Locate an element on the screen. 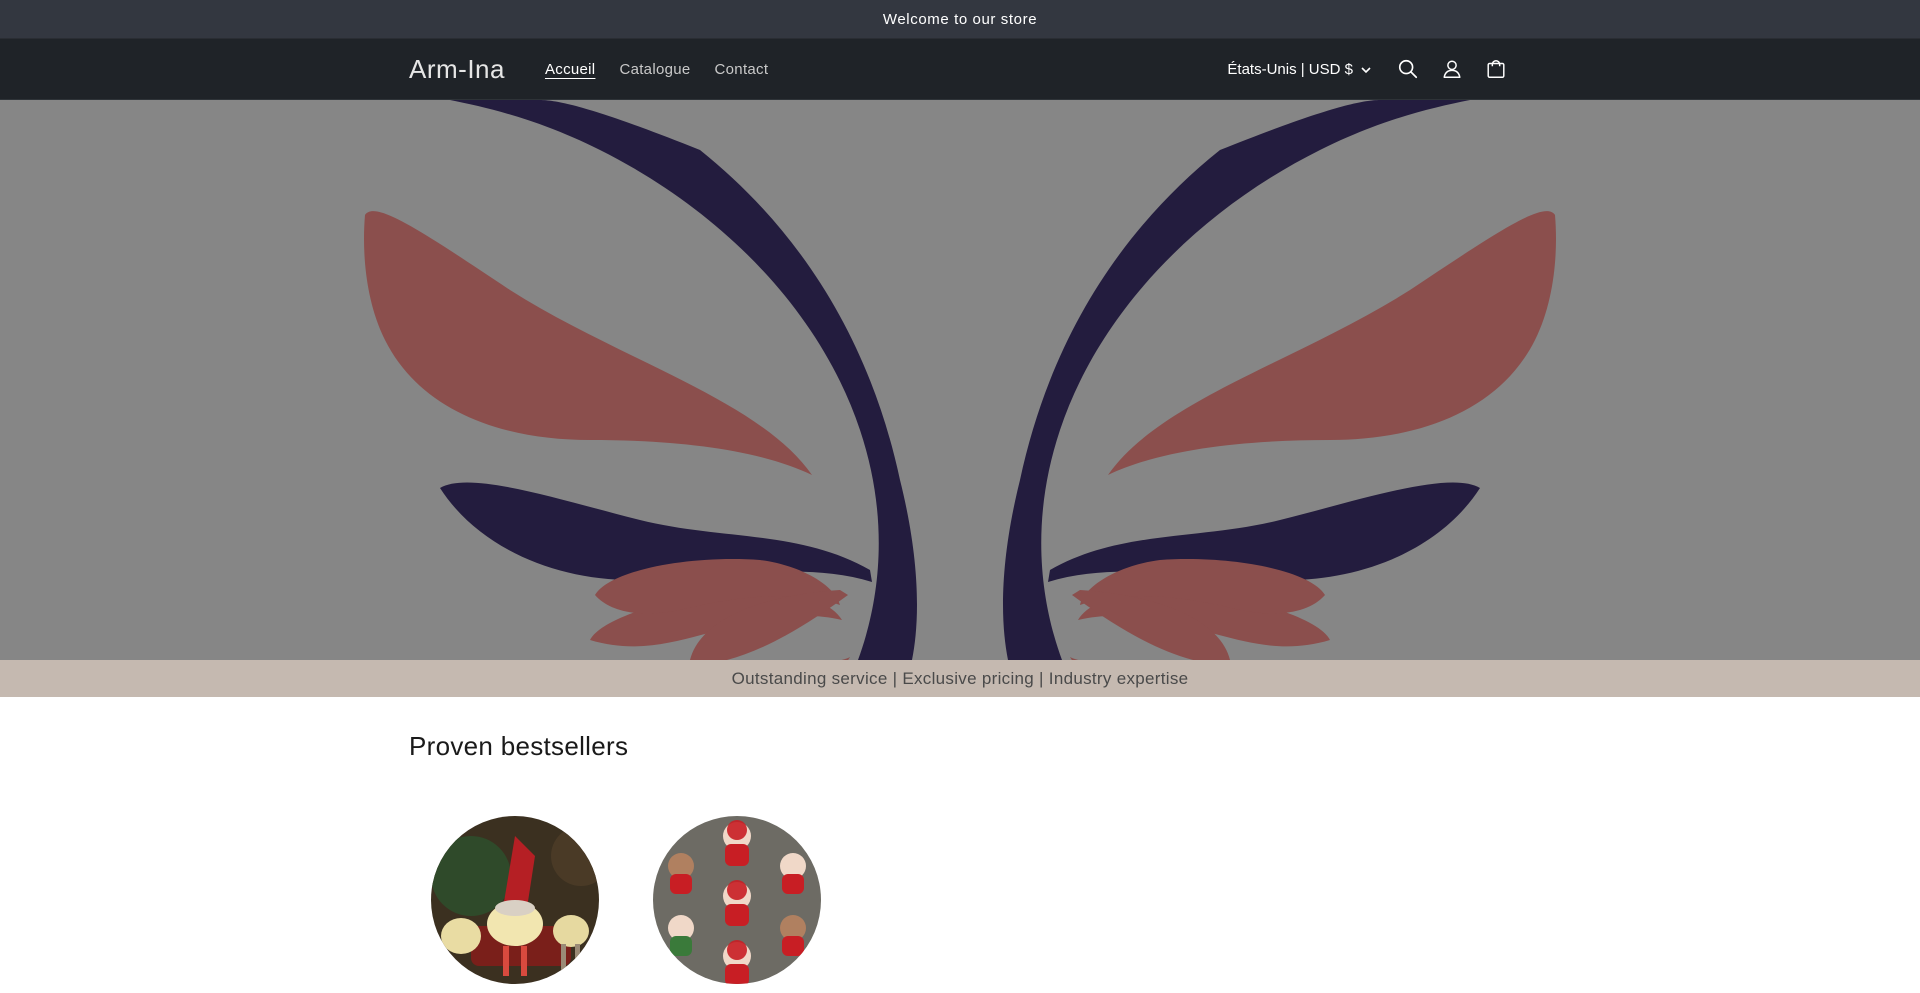  product-card-gnome-lamp is located at coordinates (515, 900).